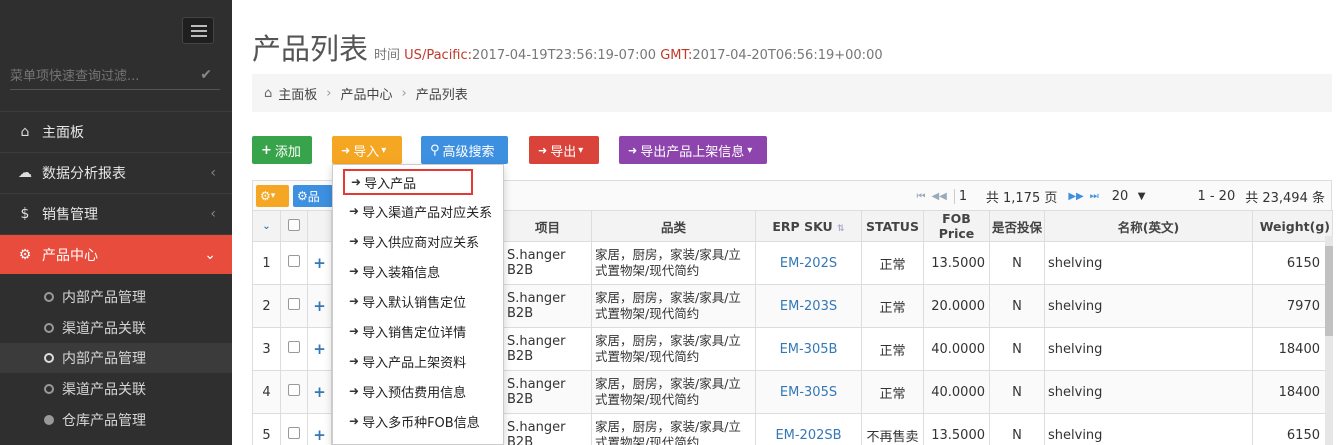 The height and width of the screenshot is (445, 1343). What do you see at coordinates (206, 75) in the screenshot?
I see `check-icon: ✔` at bounding box center [206, 75].